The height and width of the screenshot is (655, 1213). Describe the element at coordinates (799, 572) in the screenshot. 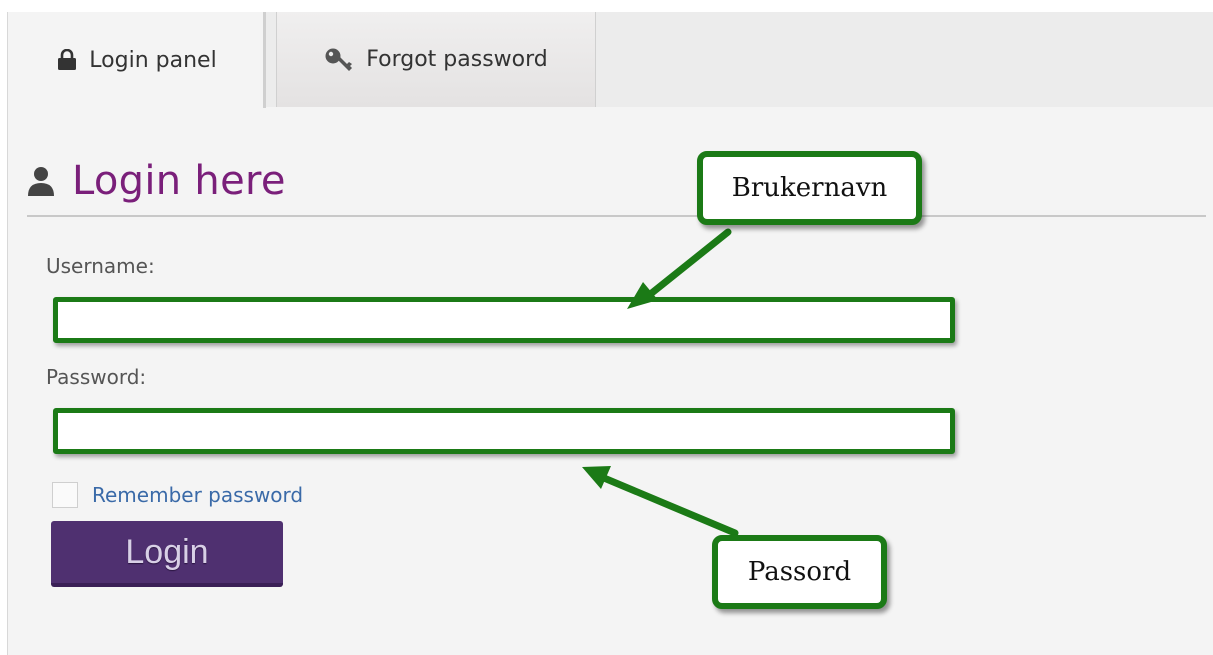

I see `password-annotation: Passord` at that location.